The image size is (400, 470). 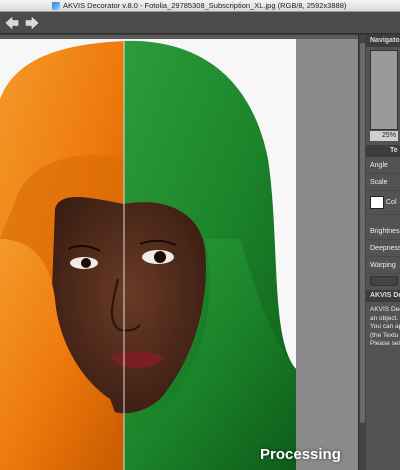 What do you see at coordinates (383, 296) in the screenshot?
I see `info-header: AKVIS Deco` at bounding box center [383, 296].